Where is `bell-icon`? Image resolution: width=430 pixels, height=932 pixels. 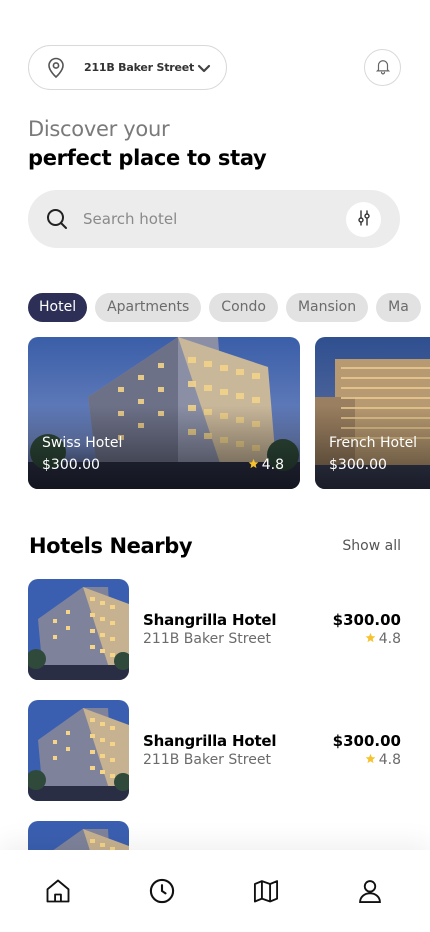
bell-icon is located at coordinates (383, 68).